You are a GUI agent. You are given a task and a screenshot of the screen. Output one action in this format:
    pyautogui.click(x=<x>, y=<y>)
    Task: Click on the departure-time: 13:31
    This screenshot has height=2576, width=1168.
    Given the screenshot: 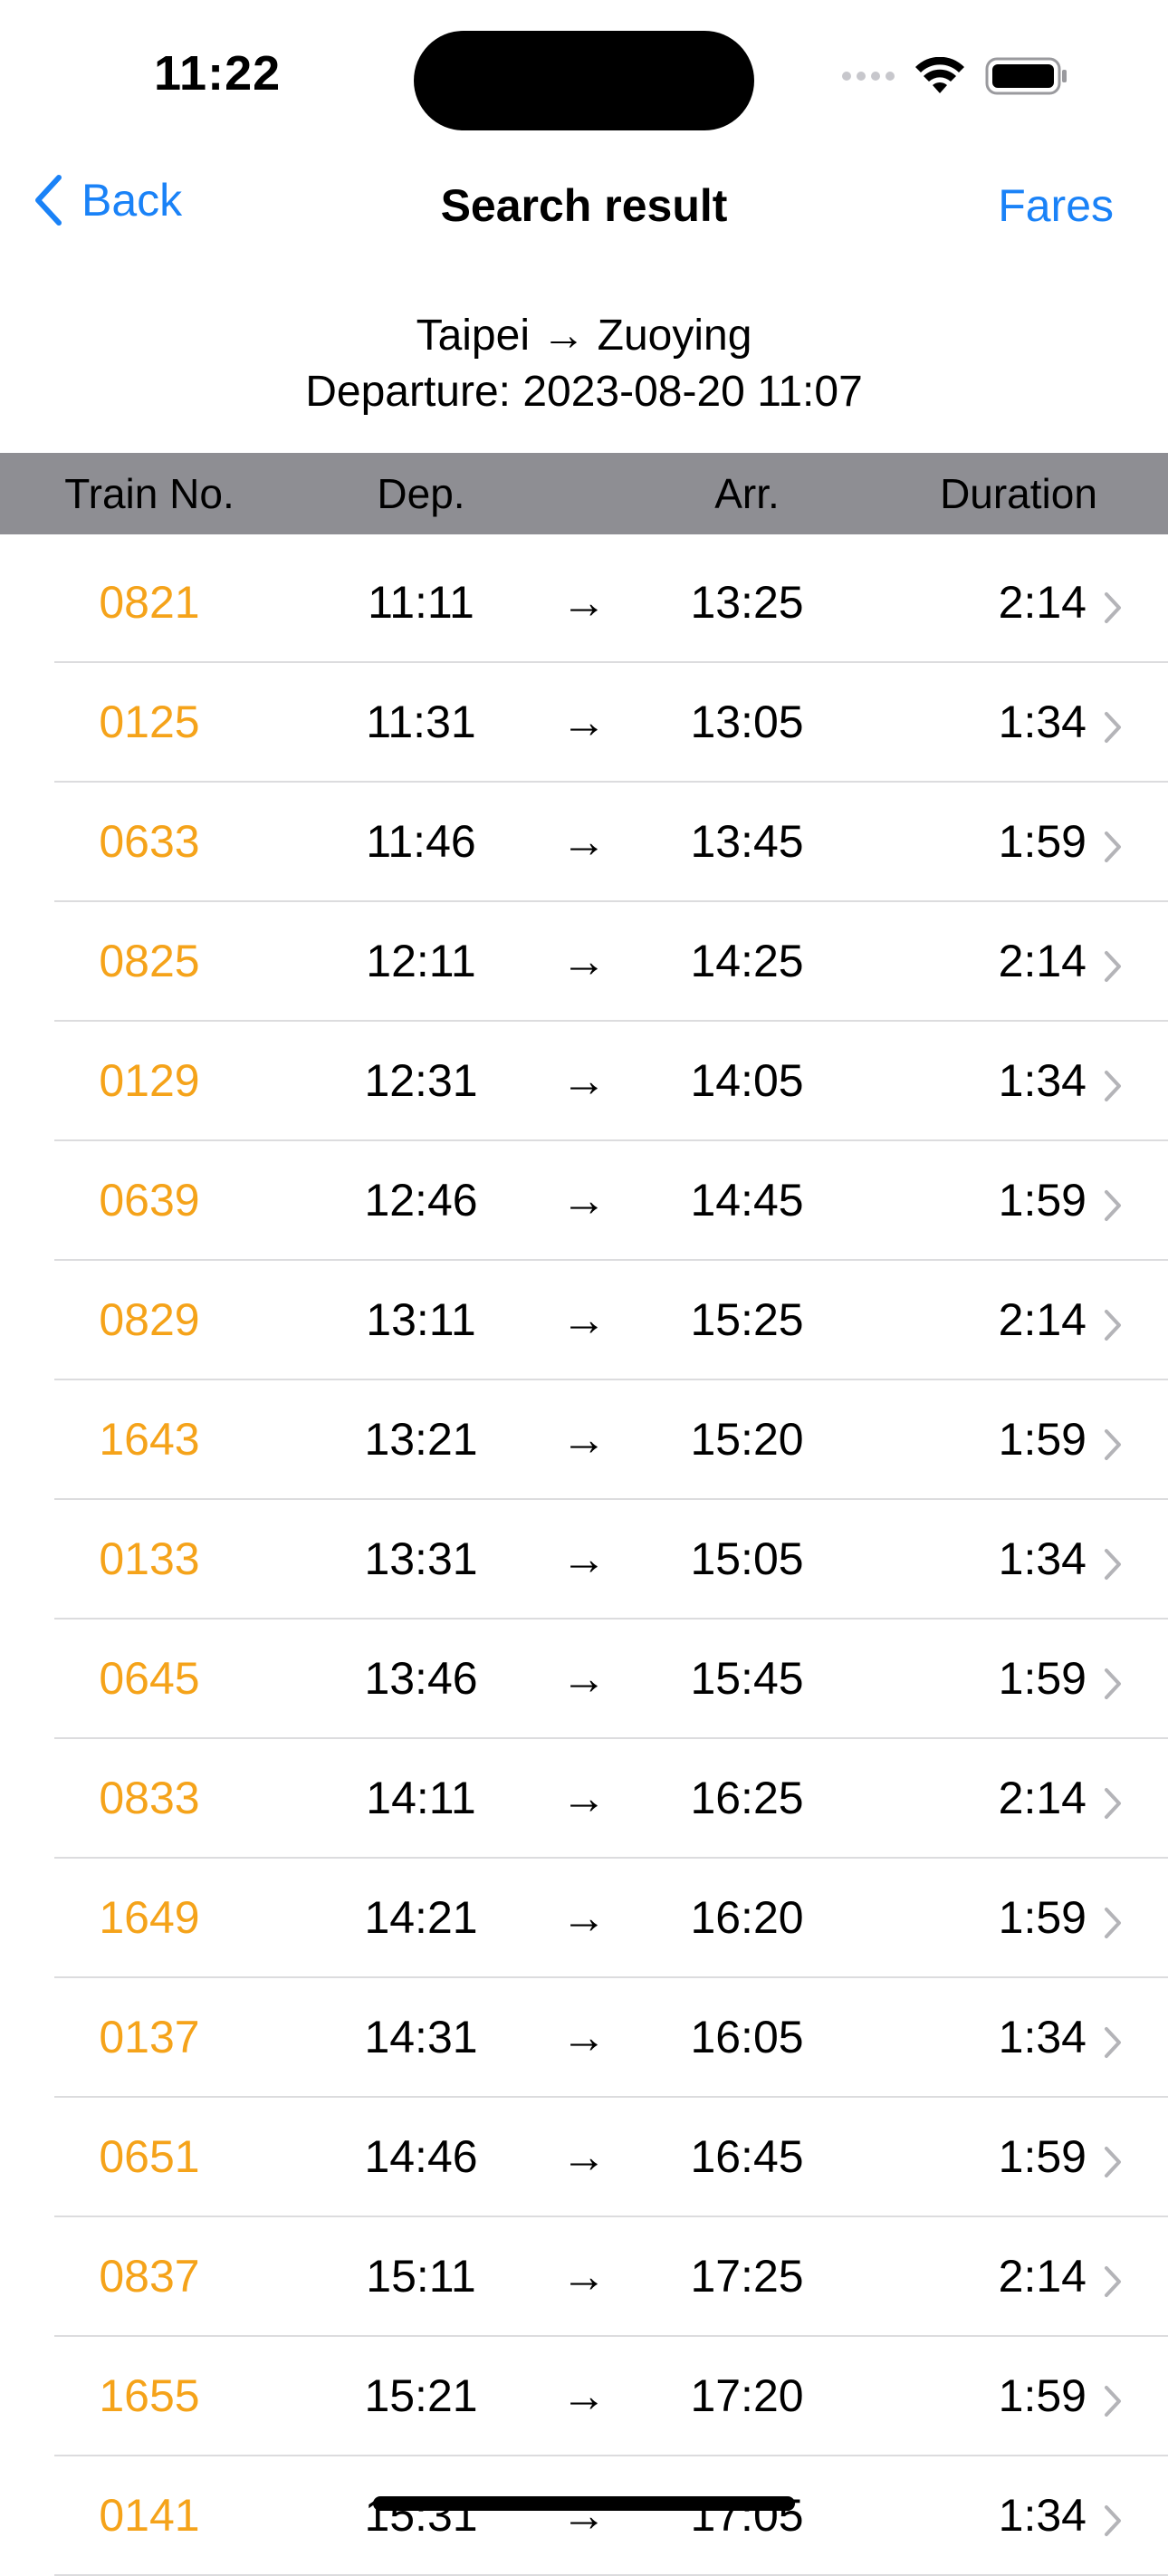 What is the action you would take?
    pyautogui.click(x=421, y=1558)
    